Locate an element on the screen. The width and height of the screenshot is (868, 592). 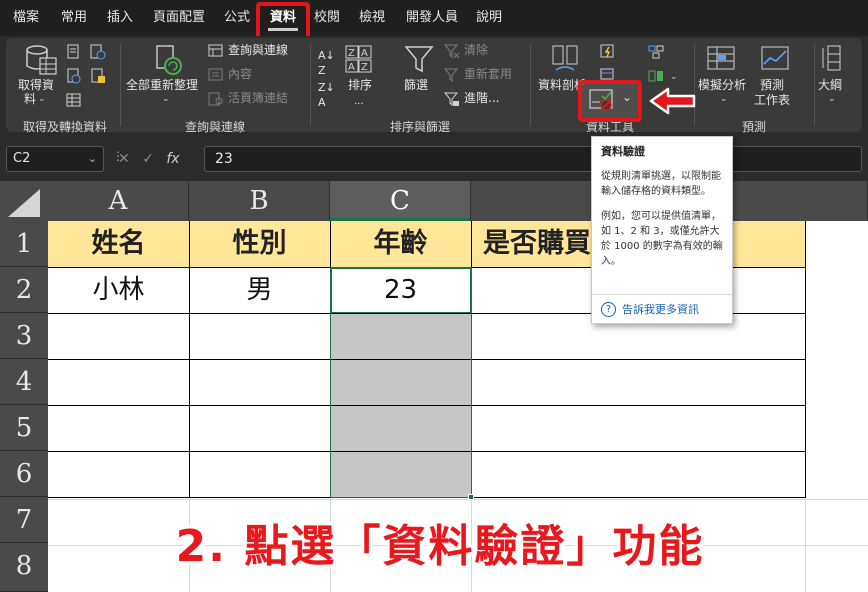
filter-label: 篩選 is located at coordinates (416, 85).